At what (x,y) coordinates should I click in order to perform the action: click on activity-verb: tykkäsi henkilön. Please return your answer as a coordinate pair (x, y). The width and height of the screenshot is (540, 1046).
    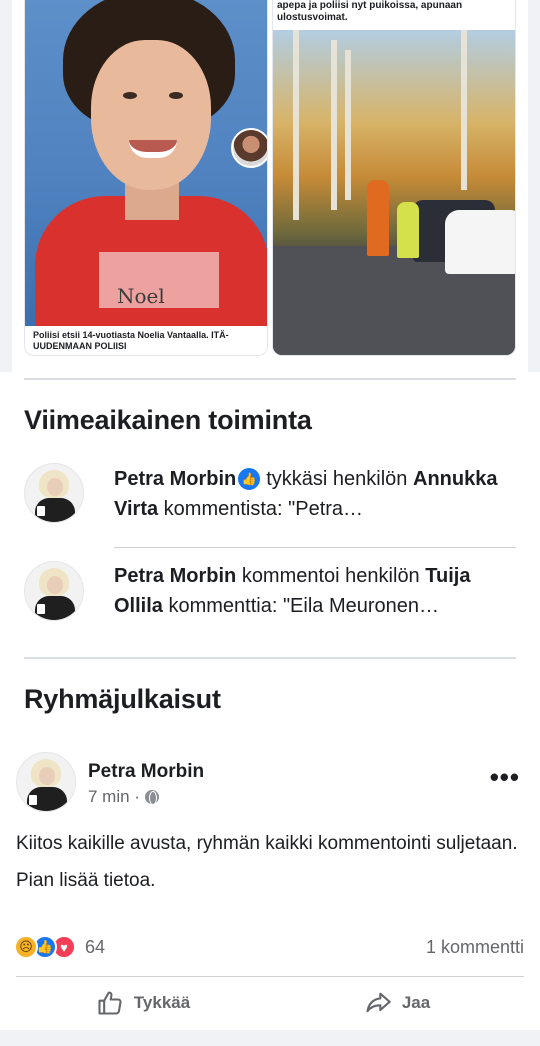
    Looking at the image, I should click on (337, 479).